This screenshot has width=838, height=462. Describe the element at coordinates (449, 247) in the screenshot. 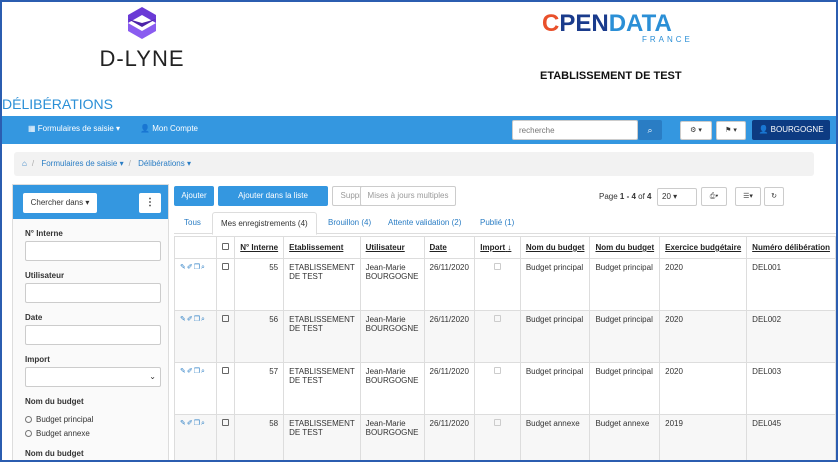

I see `col-date: Date` at that location.